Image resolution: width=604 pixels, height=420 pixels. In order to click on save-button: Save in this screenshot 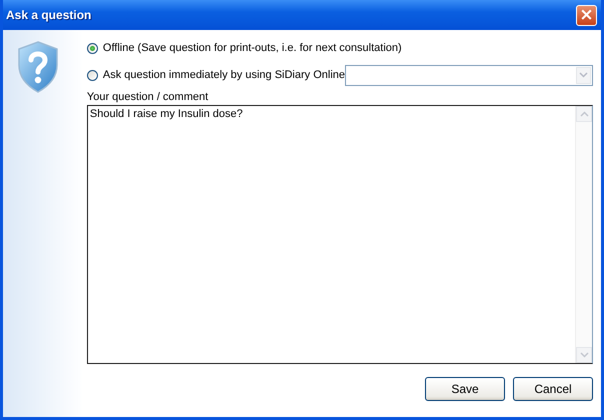, I will do `click(465, 389)`.